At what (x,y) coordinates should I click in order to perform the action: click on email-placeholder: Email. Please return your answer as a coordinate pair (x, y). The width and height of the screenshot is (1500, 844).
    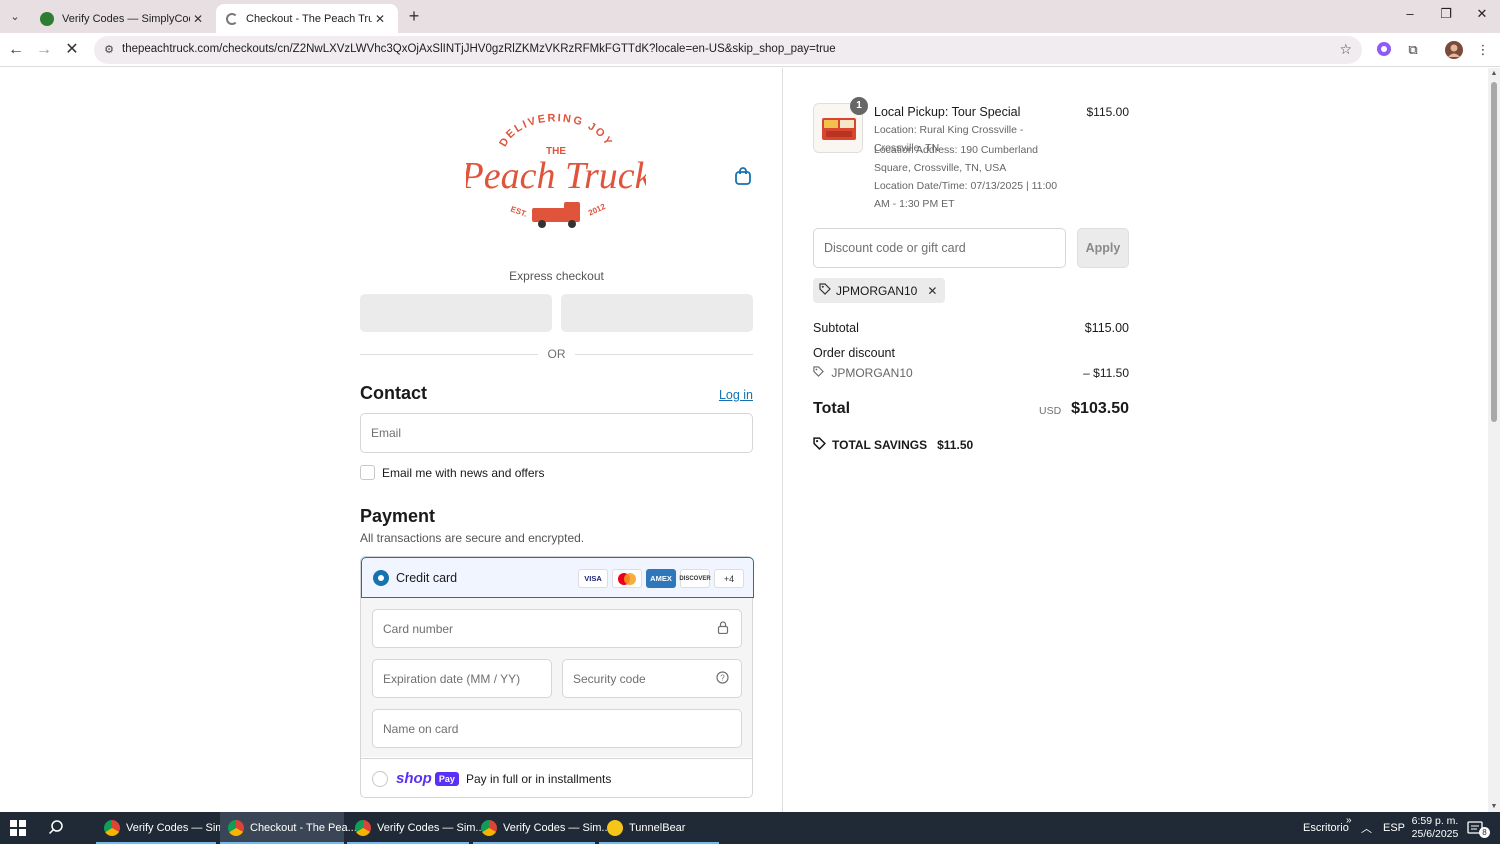
    Looking at the image, I should click on (386, 433).